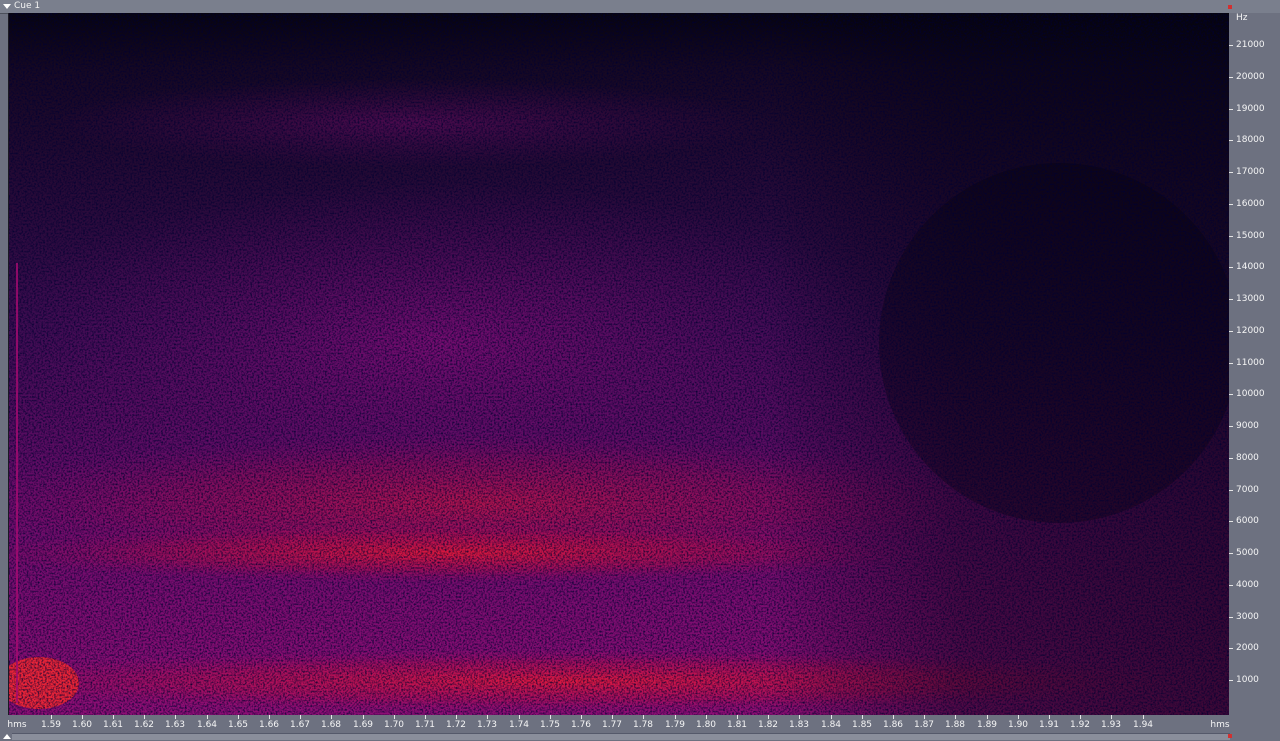 Image resolution: width=1280 pixels, height=741 pixels. What do you see at coordinates (1250, 299) in the screenshot?
I see `y-tick-label: 13000` at bounding box center [1250, 299].